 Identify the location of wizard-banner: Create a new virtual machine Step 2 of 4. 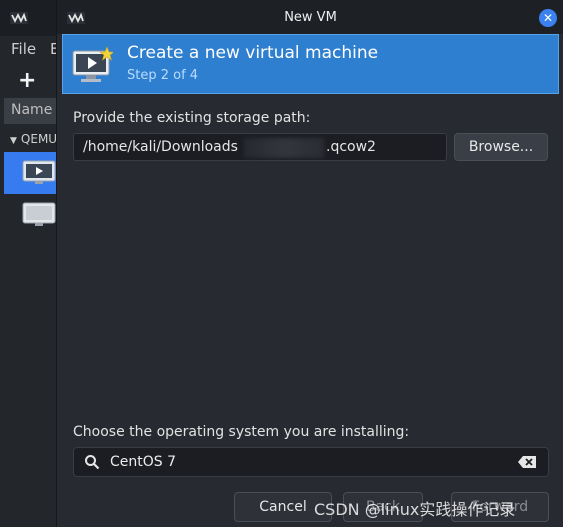
(310, 64).